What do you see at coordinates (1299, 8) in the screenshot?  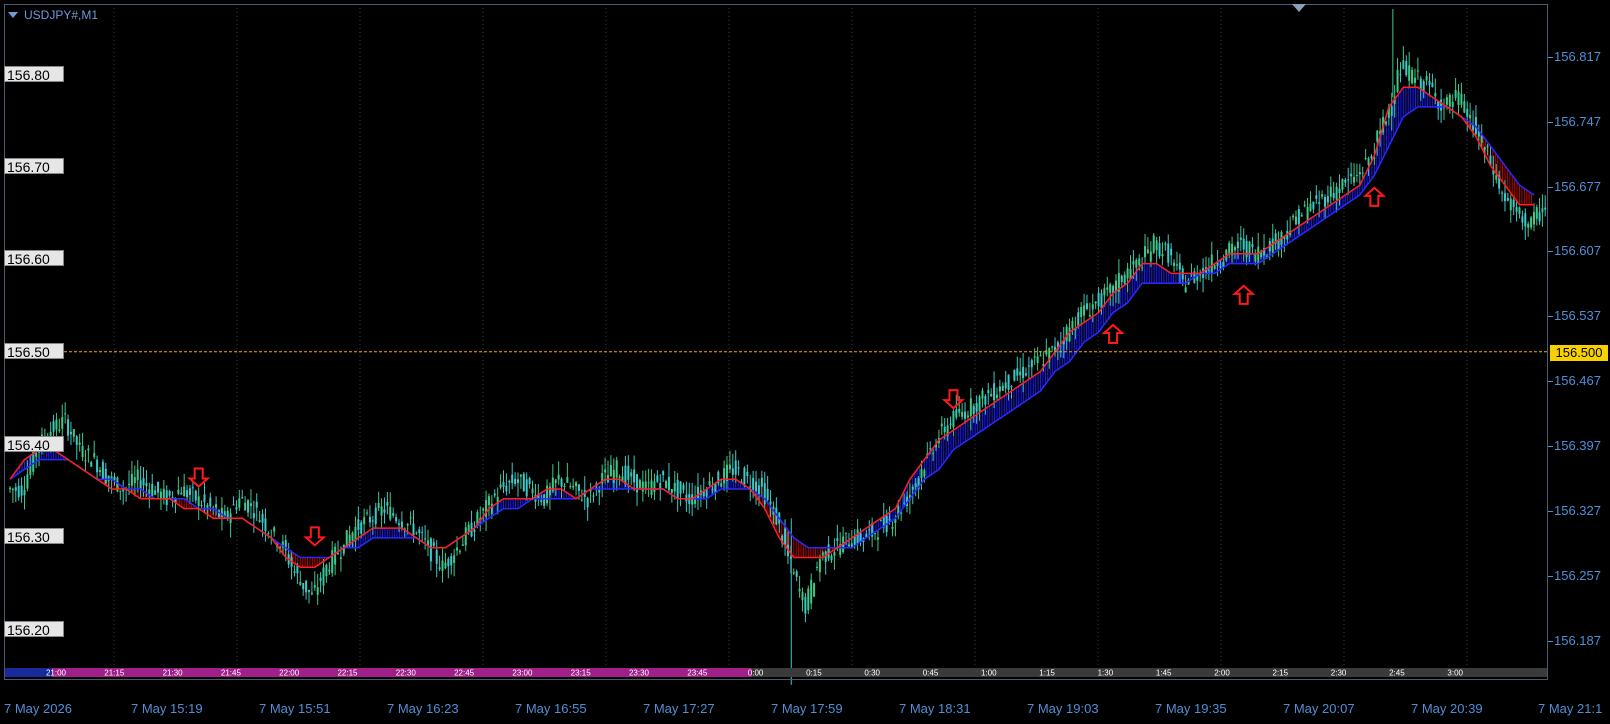 I see `chart-shift-marker-icon` at bounding box center [1299, 8].